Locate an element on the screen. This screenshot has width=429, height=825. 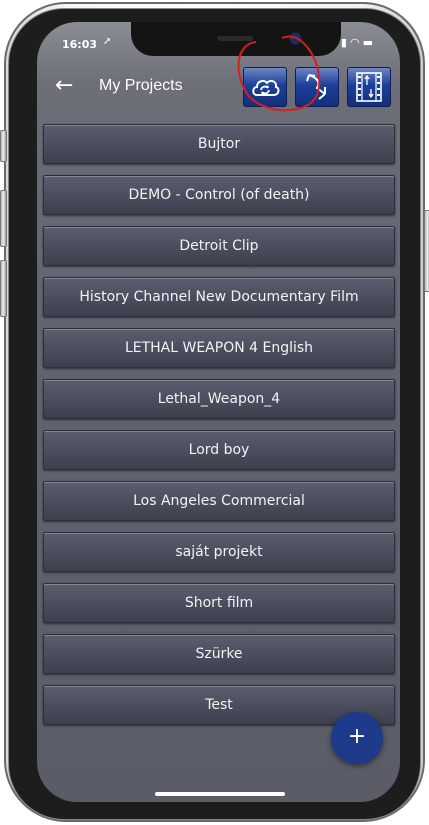
project-item: DEMO - Control (of death) is located at coordinates (219, 195).